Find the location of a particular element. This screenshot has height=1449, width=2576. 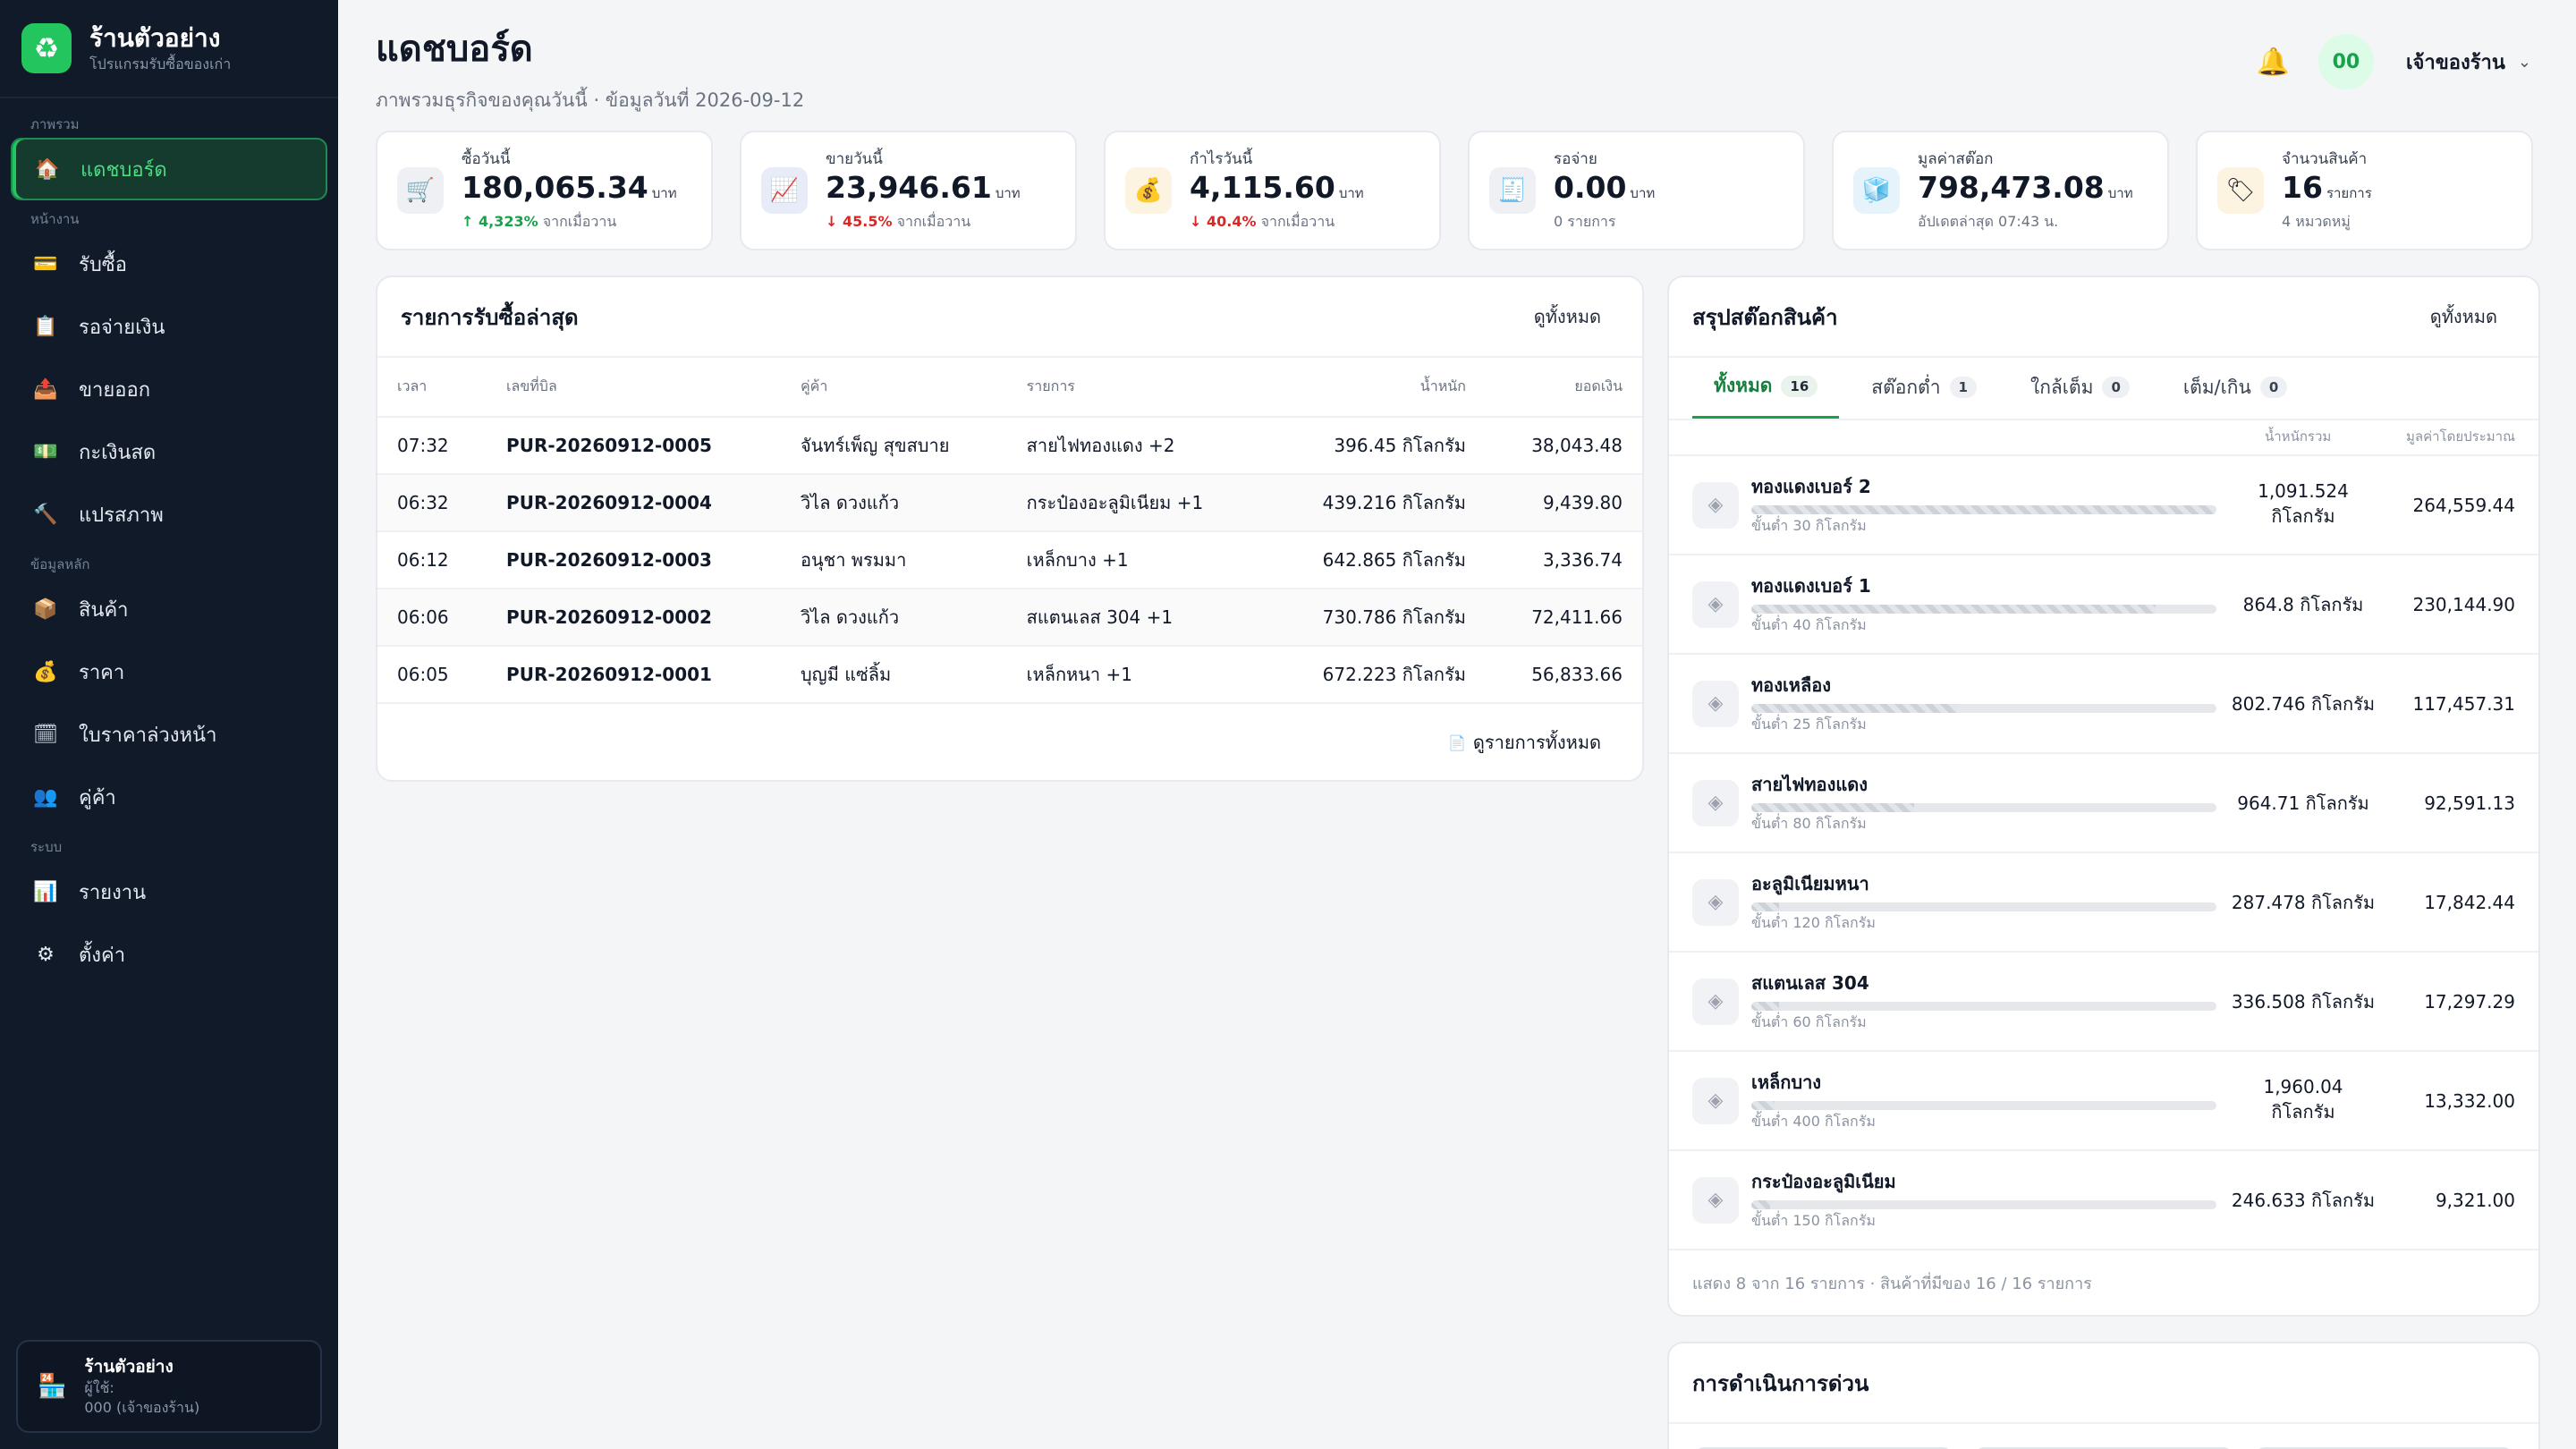

stat-change: ↓ 40.4% is located at coordinates (1223, 221).